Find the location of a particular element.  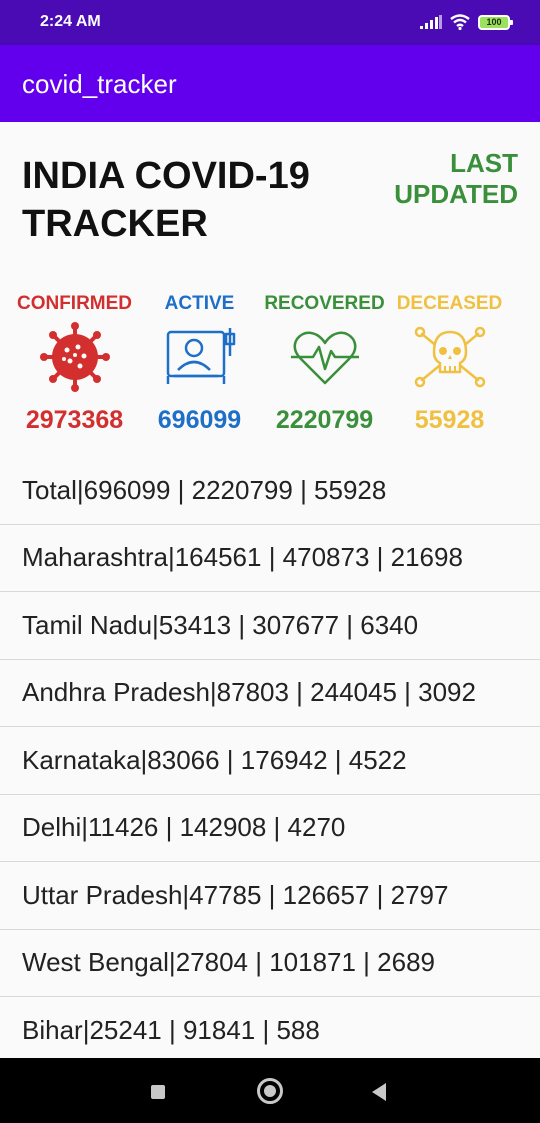

last-updated-label: LAST UPDATED is located at coordinates (456, 178).